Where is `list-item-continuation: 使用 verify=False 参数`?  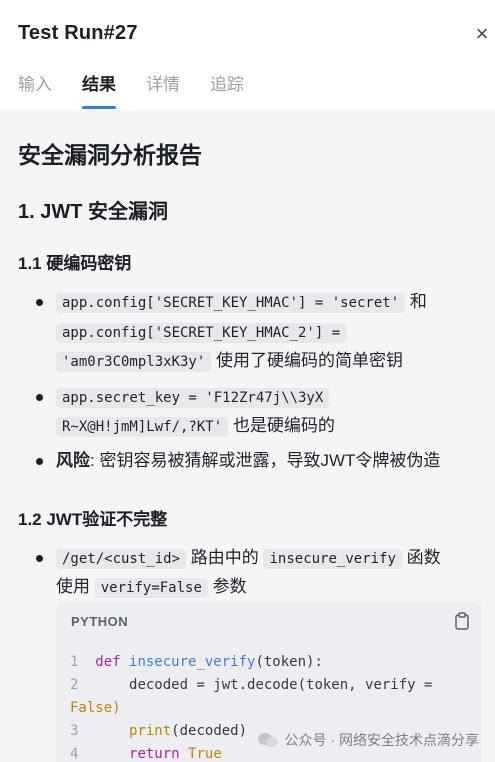 list-item-continuation: 使用 verify=False 参数 is located at coordinates (151, 587).